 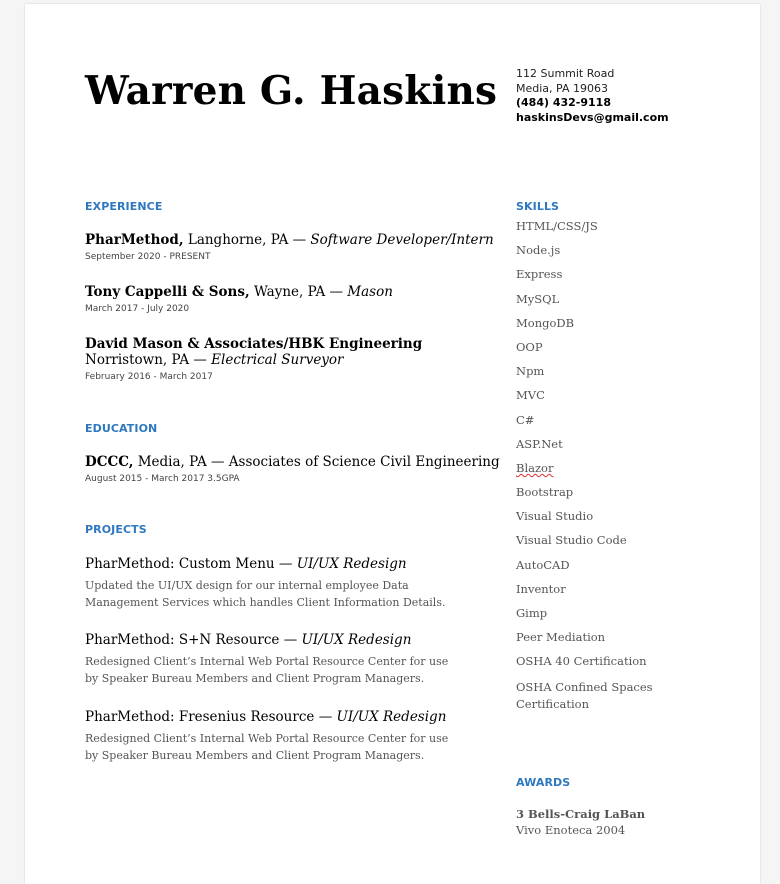 What do you see at coordinates (538, 206) in the screenshot?
I see `skills-heading: SKILLS` at bounding box center [538, 206].